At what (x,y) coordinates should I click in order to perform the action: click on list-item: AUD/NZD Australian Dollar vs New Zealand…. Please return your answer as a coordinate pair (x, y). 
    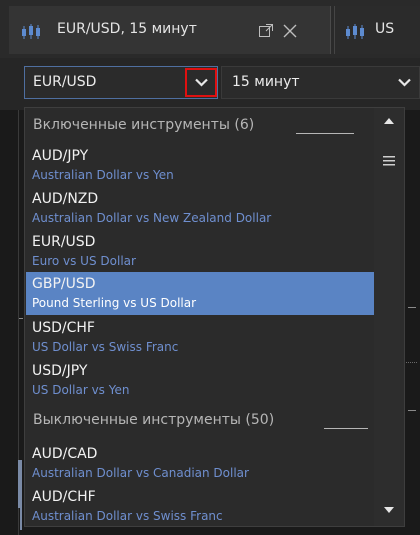
    Looking at the image, I should click on (200, 208).